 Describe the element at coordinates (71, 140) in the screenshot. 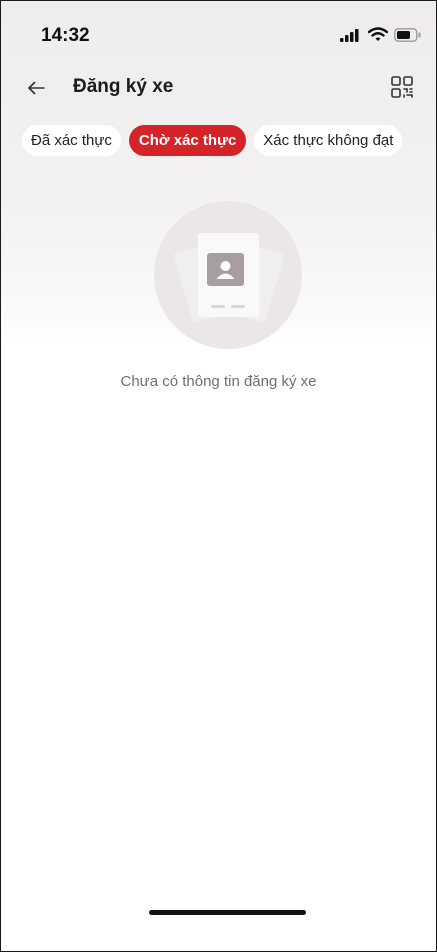

I see `tab-verified: Đã xác thực` at that location.